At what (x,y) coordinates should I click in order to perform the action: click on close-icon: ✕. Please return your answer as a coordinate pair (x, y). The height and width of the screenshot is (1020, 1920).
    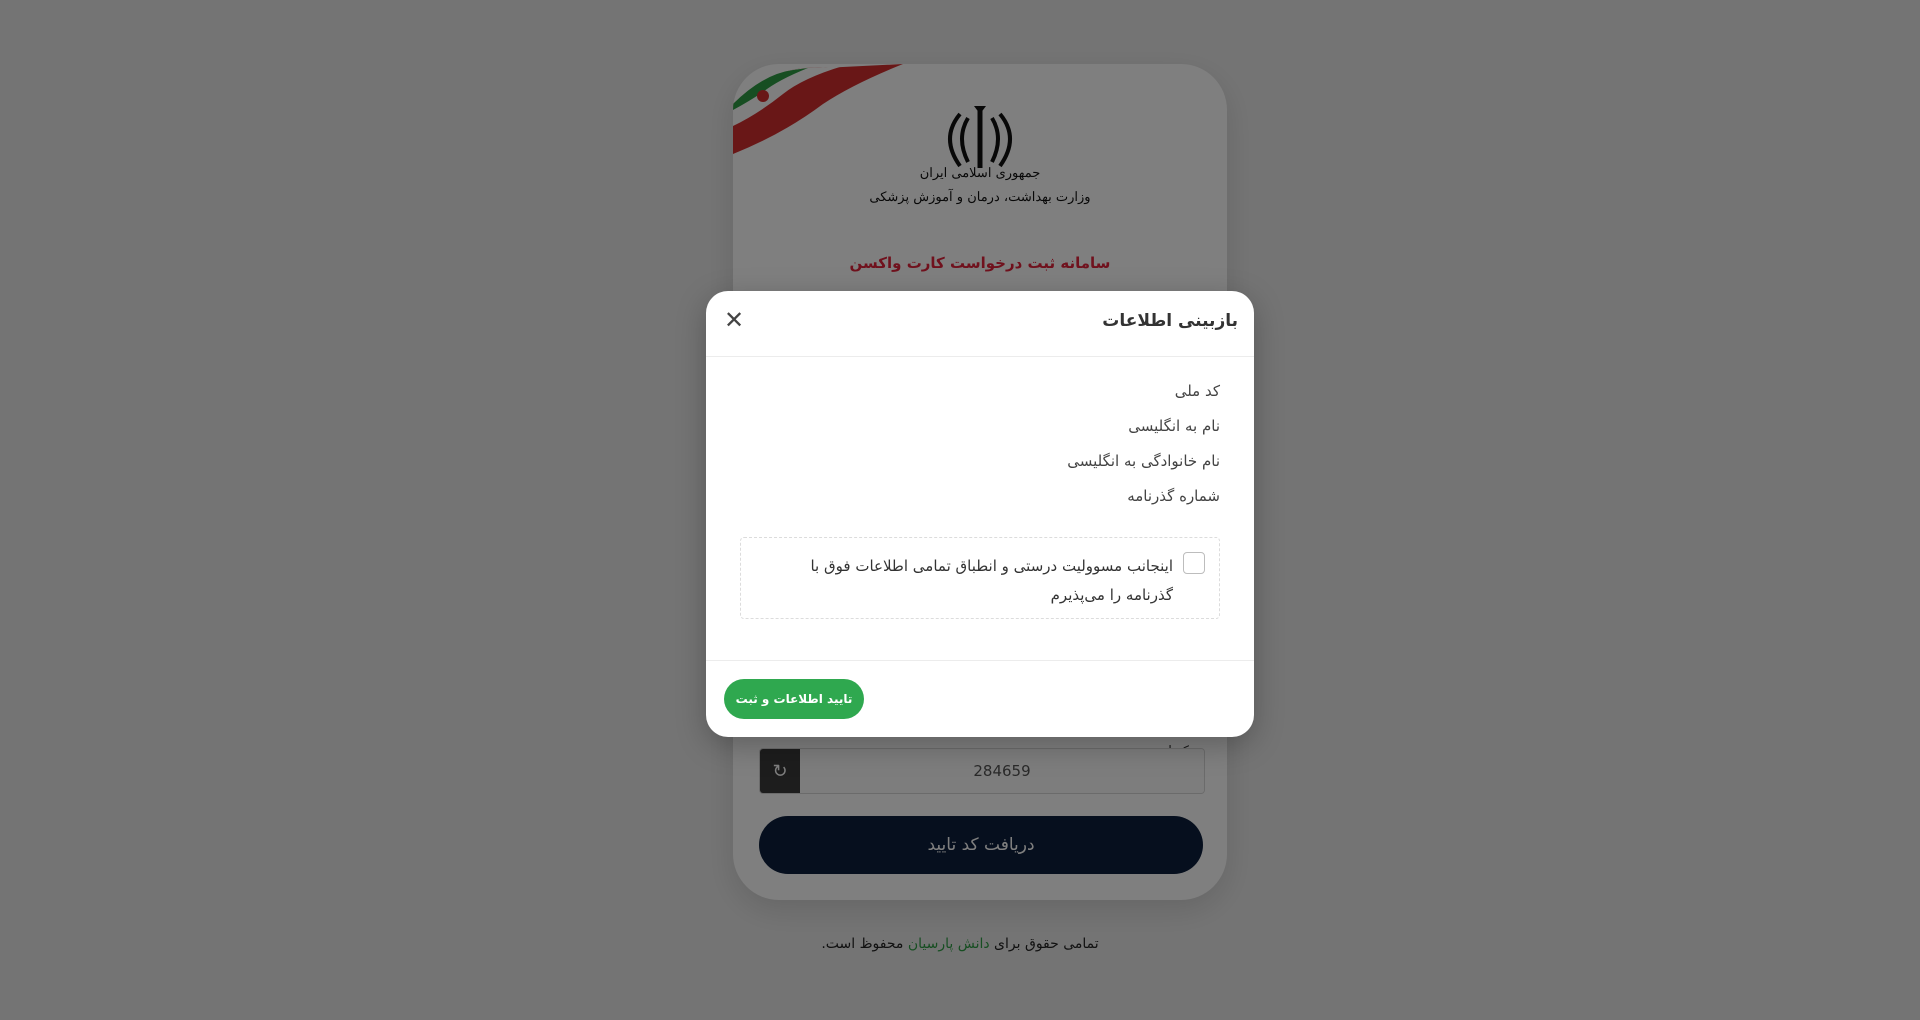
    Looking at the image, I should click on (734, 320).